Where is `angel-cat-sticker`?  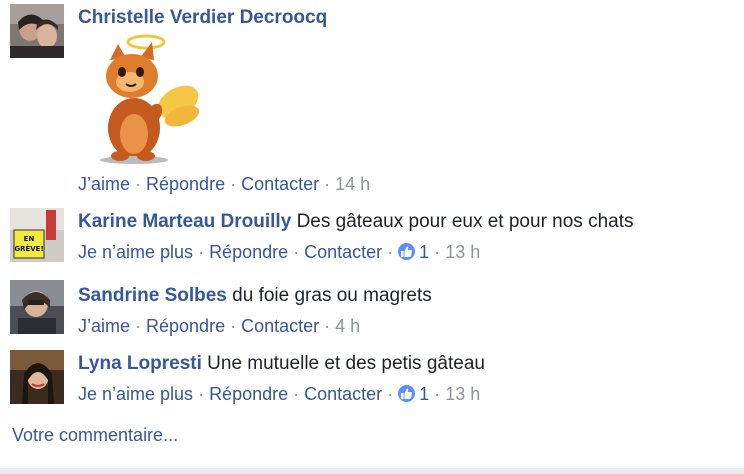
angel-cat-sticker is located at coordinates (151, 100).